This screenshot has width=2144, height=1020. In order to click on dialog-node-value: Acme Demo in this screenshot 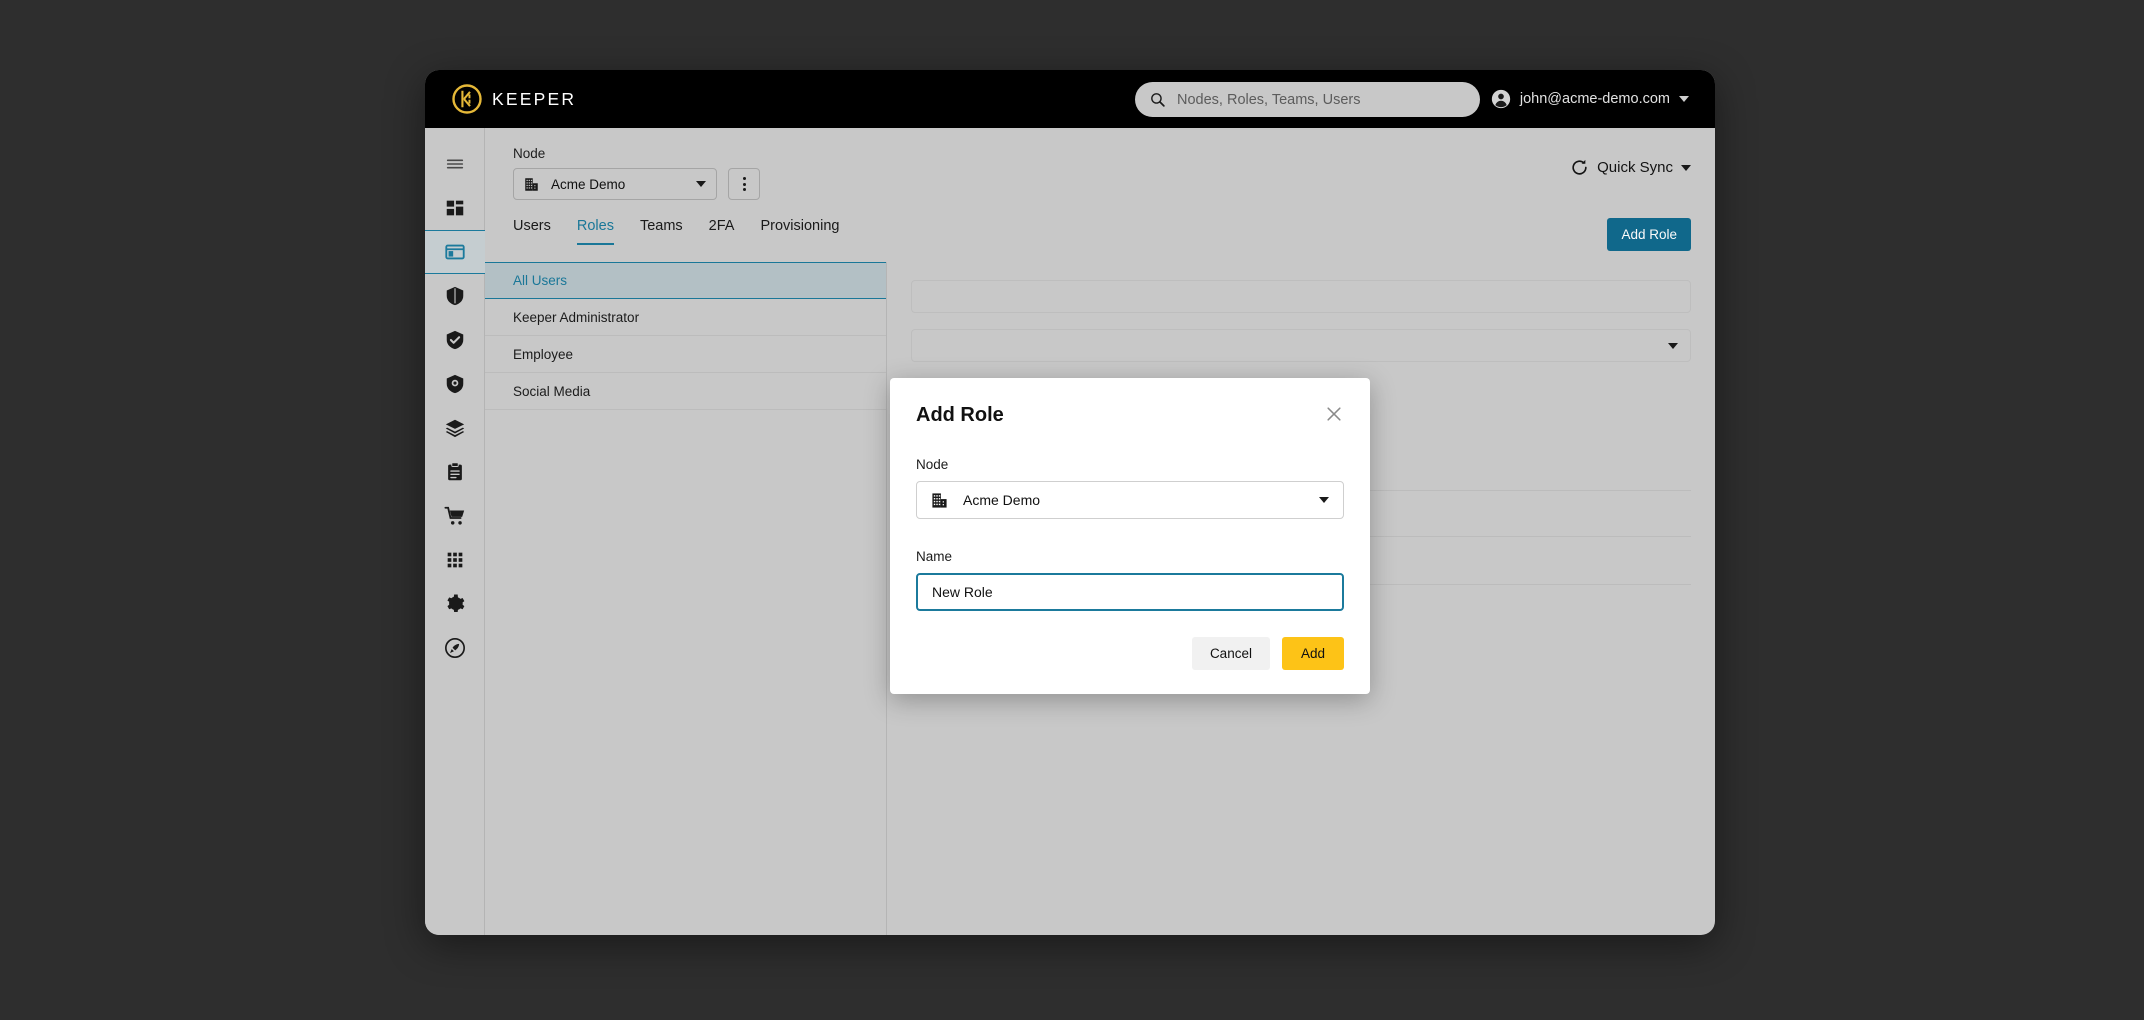, I will do `click(1002, 500)`.